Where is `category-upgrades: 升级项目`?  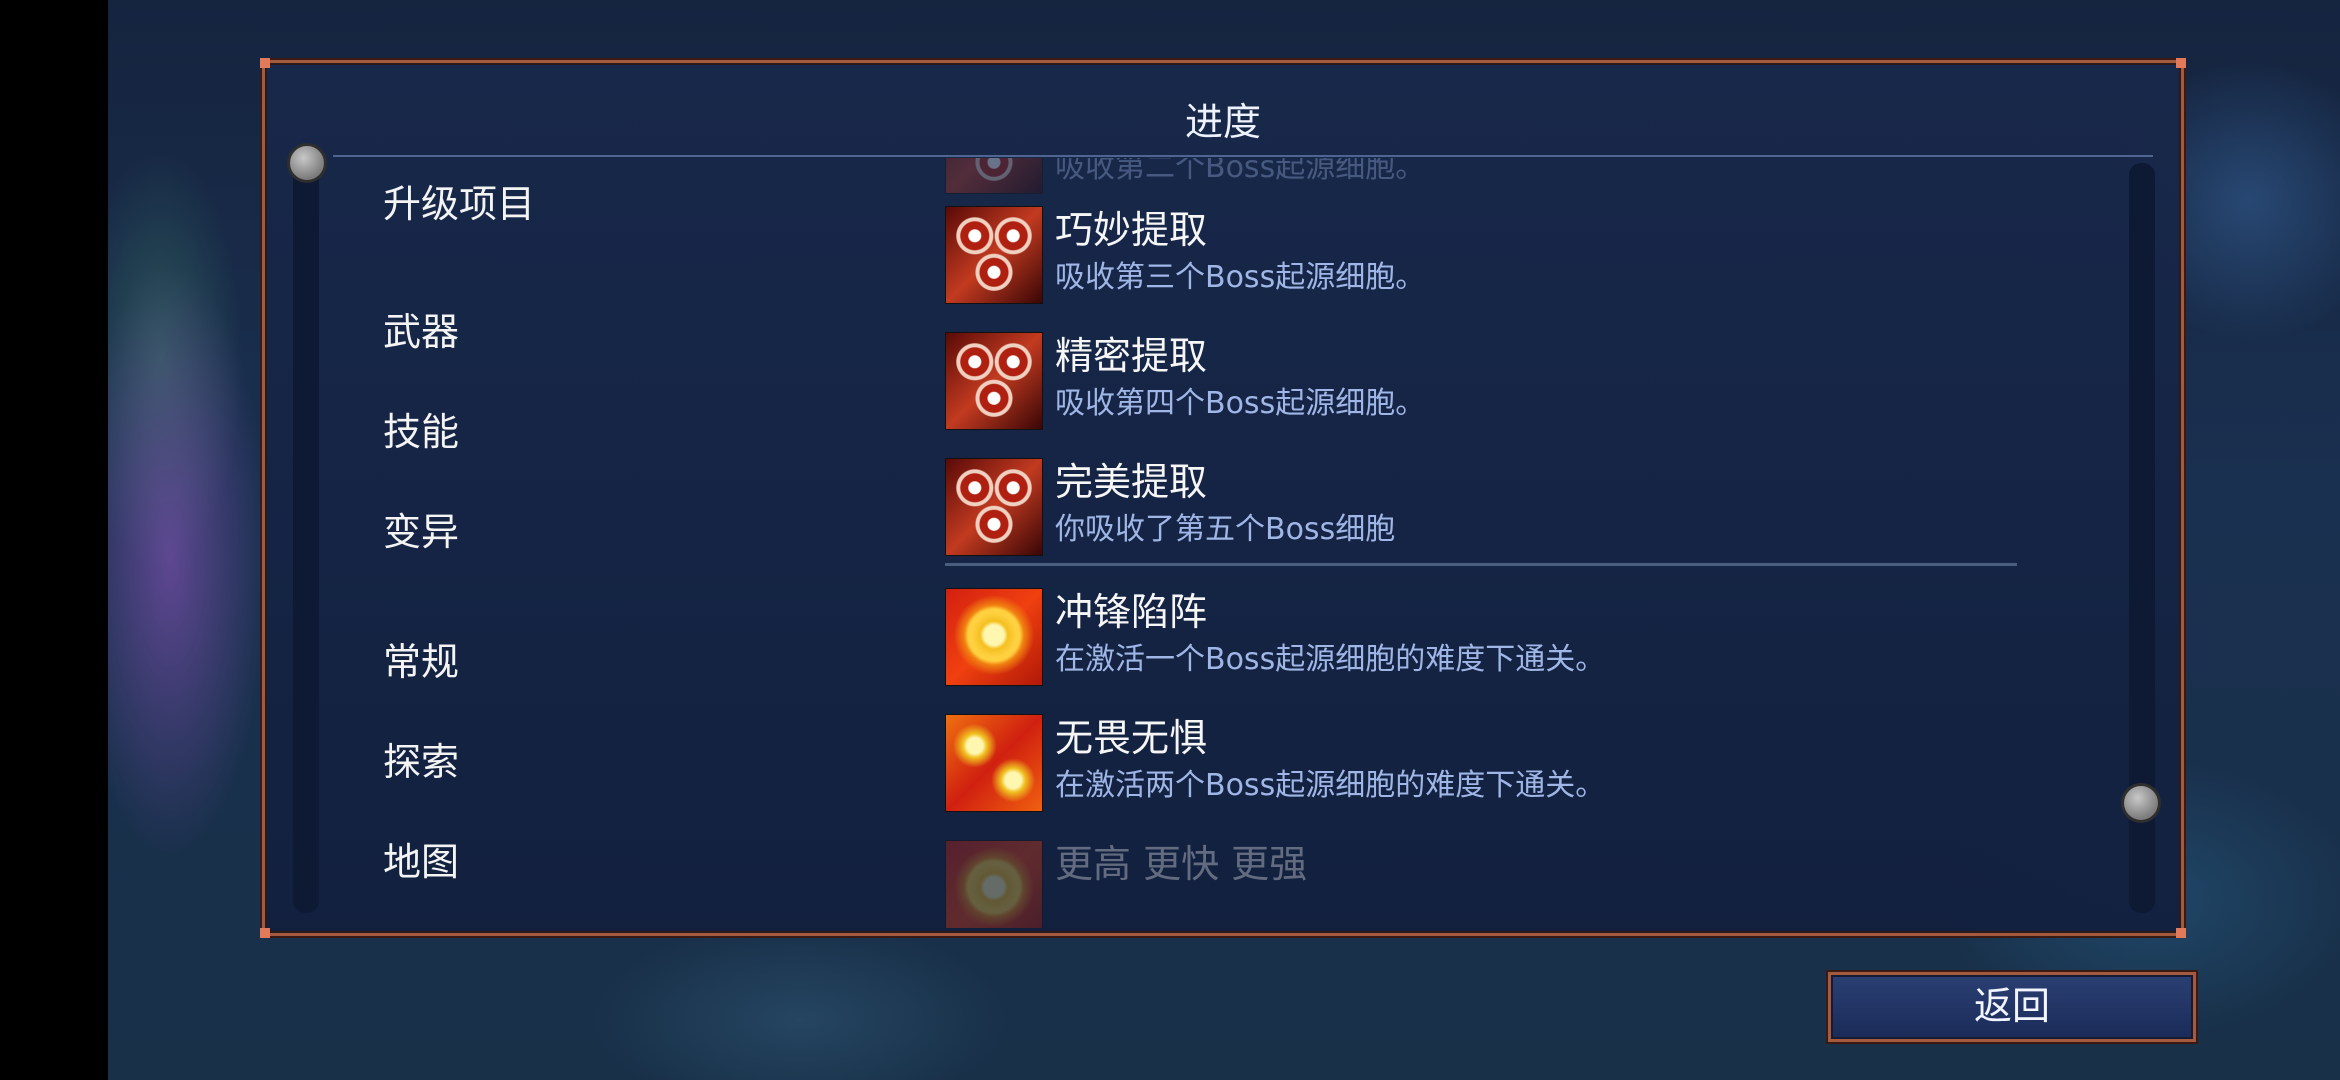
category-upgrades: 升级项目 is located at coordinates (459, 200).